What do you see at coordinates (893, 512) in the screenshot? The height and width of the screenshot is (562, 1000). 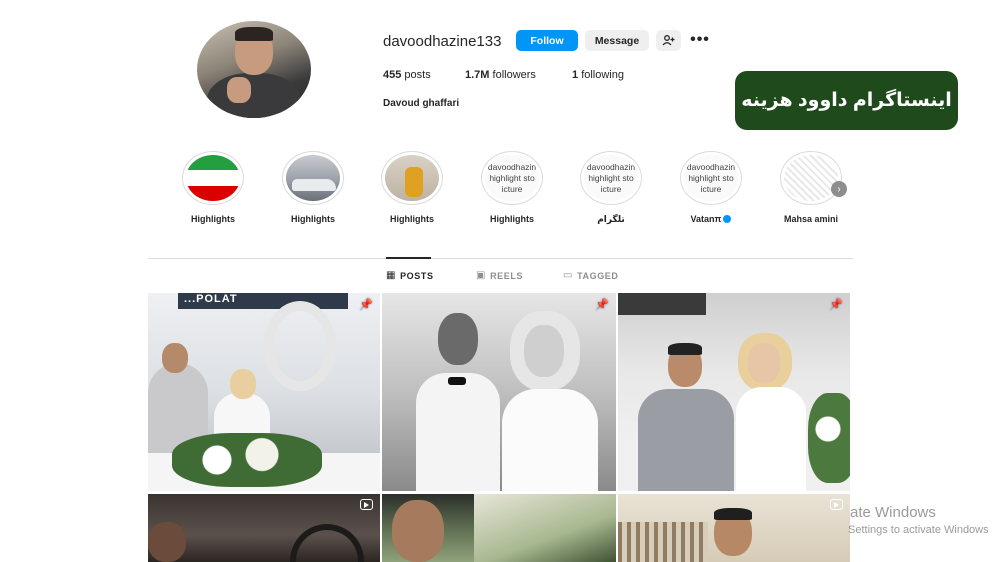 I see `windows-activation-watermark: ate Windows` at bounding box center [893, 512].